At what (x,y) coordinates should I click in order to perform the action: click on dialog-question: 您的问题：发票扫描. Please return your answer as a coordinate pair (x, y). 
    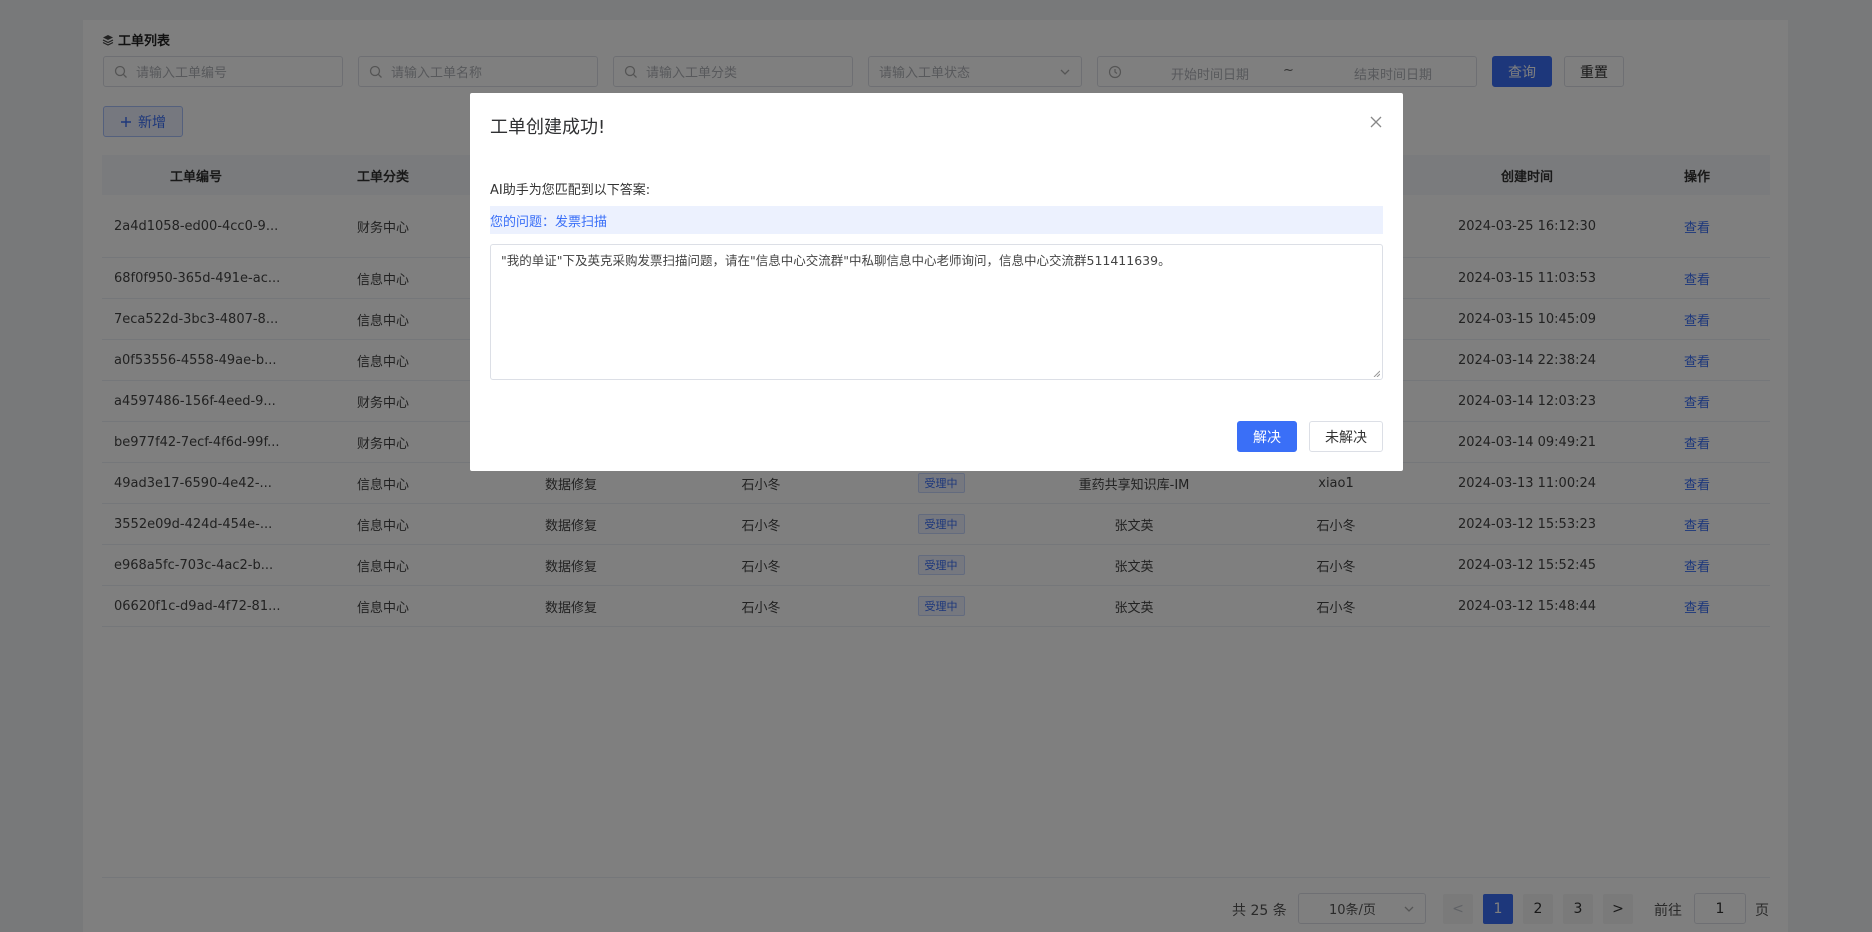
    Looking at the image, I should click on (936, 220).